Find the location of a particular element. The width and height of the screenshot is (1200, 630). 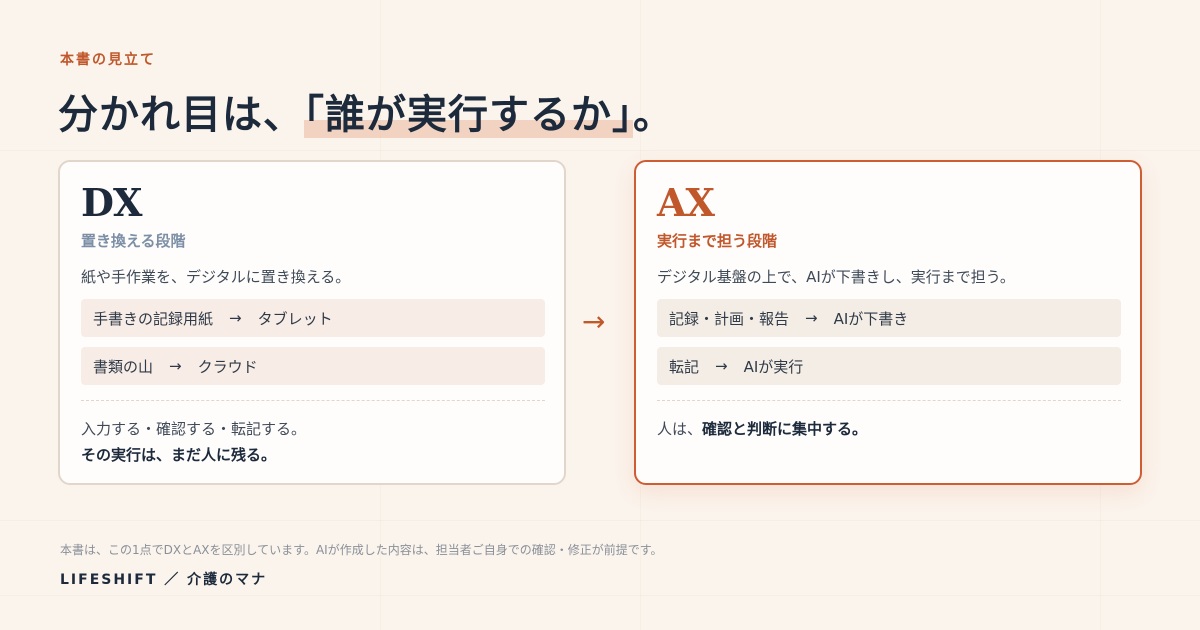

dx-example-row: 手書きの記録用紙 → タブレット is located at coordinates (313, 318).